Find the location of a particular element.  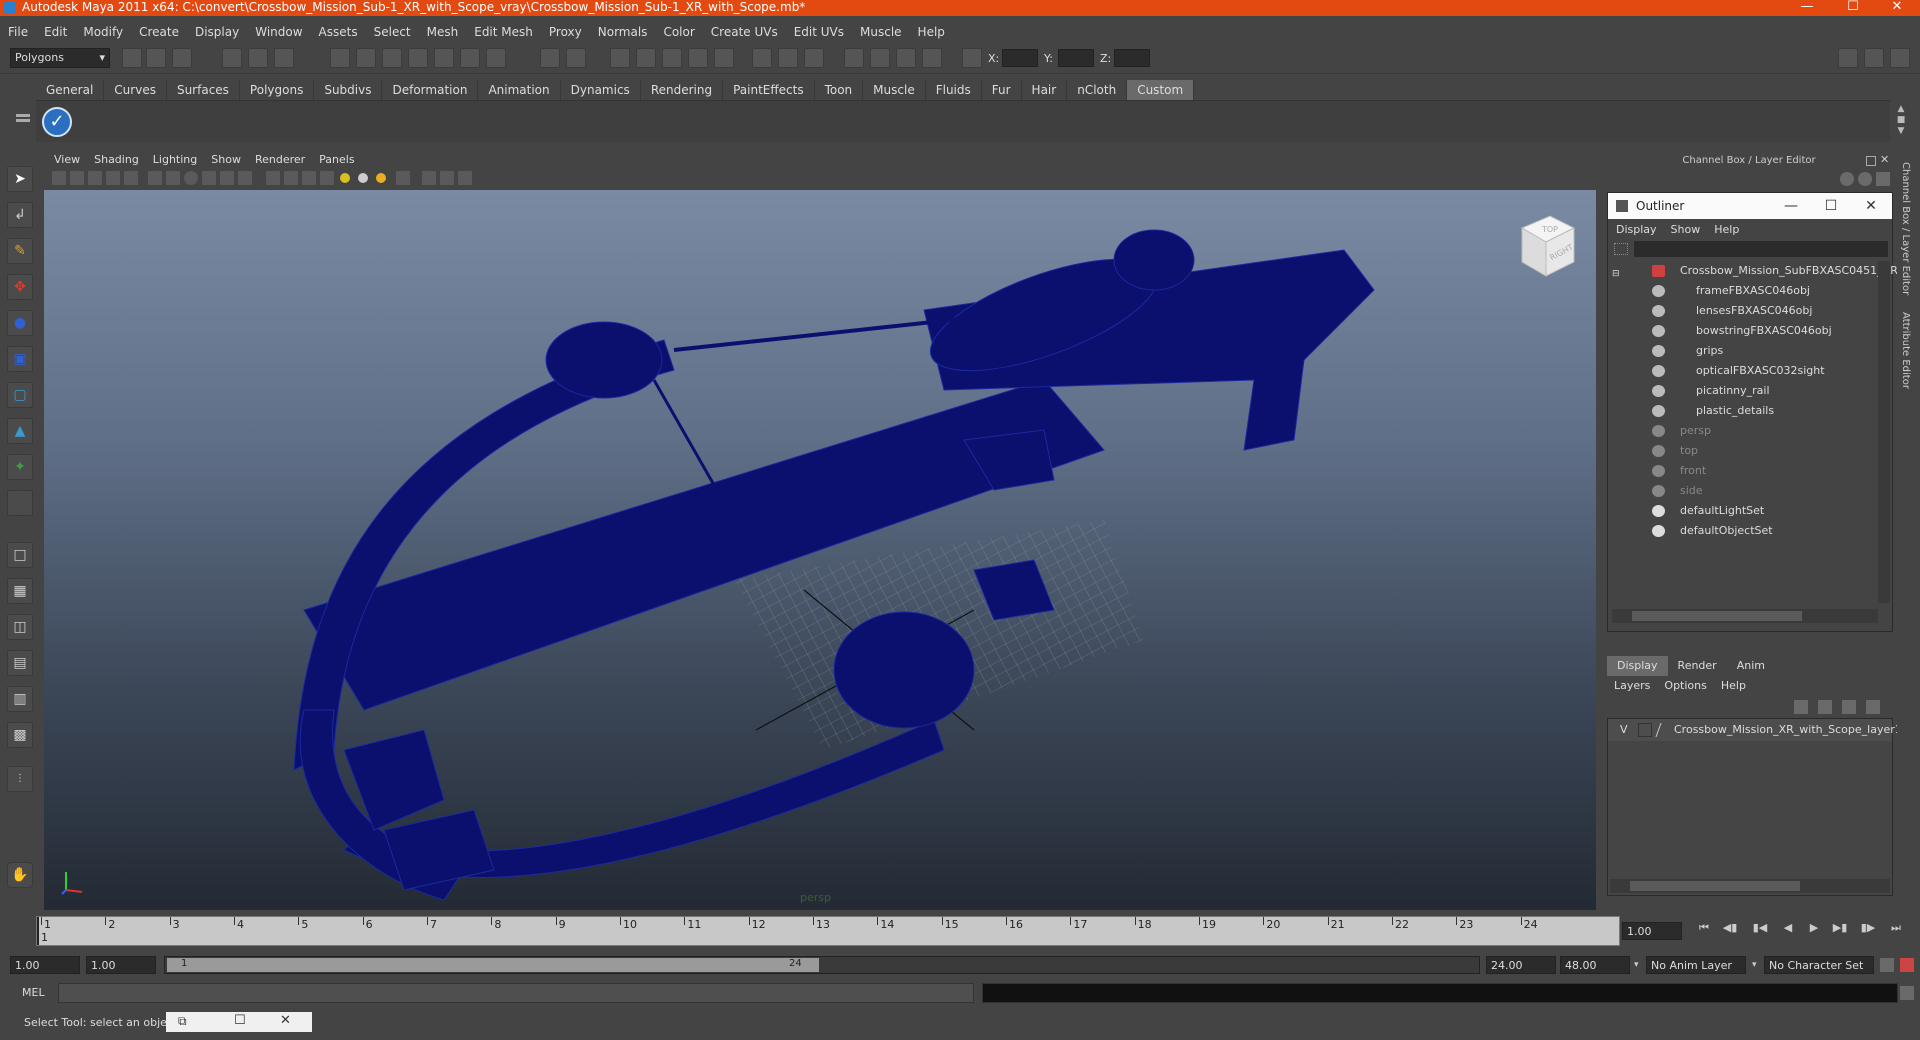

play-backward-icon: ◀ is located at coordinates (1788, 928).